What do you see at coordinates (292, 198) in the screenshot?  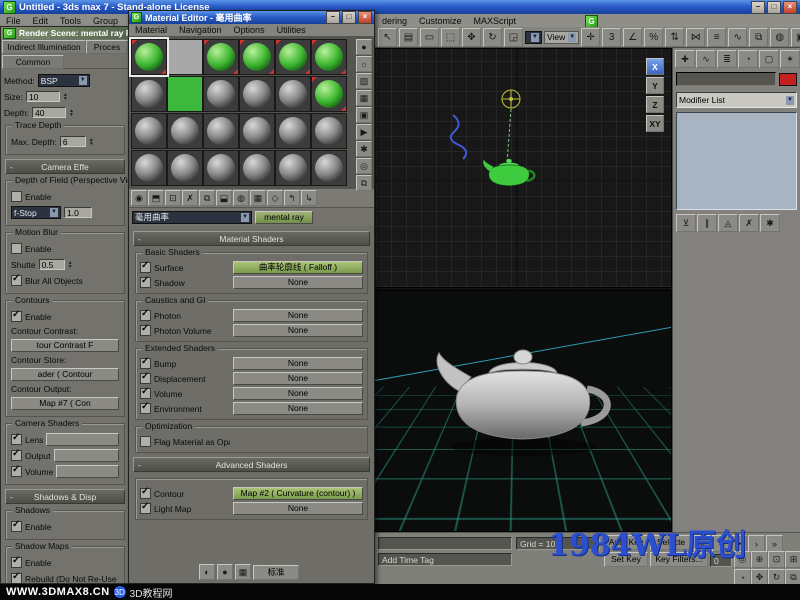 I see `go-parent-icon: ↰` at bounding box center [292, 198].